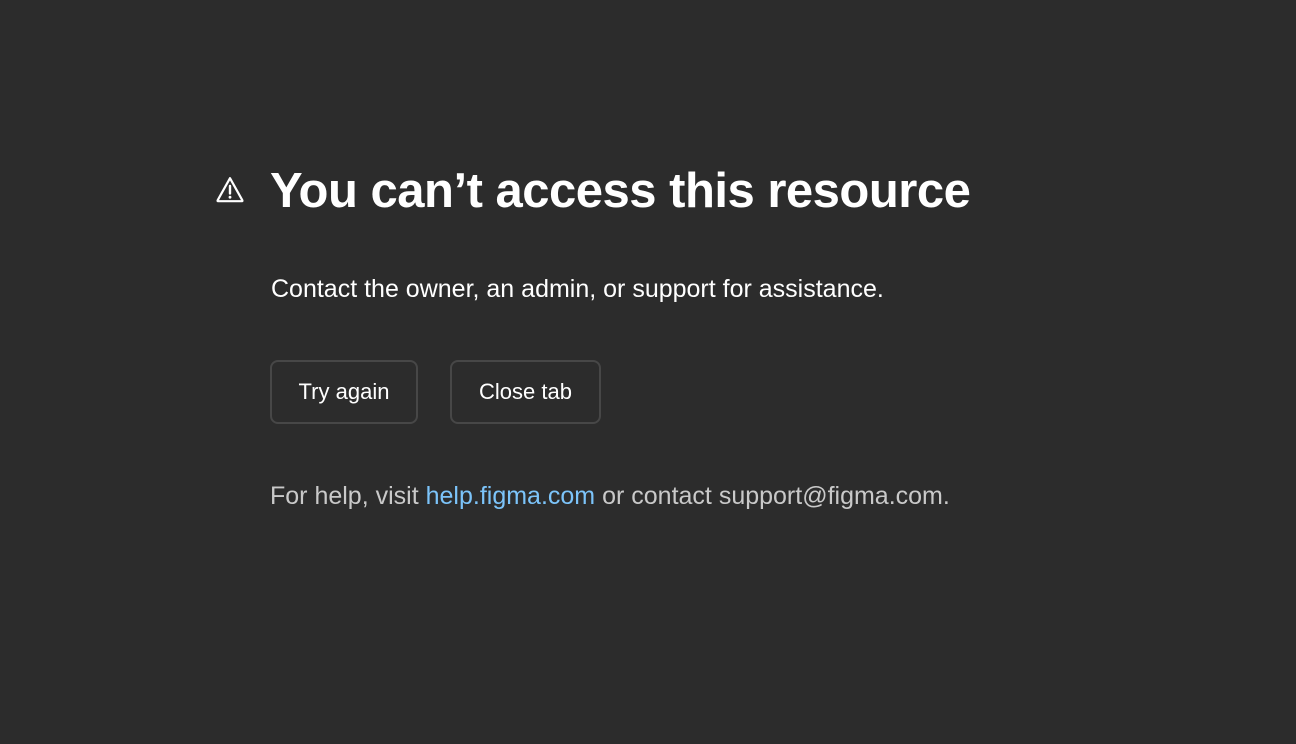 The height and width of the screenshot is (744, 1296). What do you see at coordinates (511, 496) in the screenshot?
I see `help-link: help.figma.com` at bounding box center [511, 496].